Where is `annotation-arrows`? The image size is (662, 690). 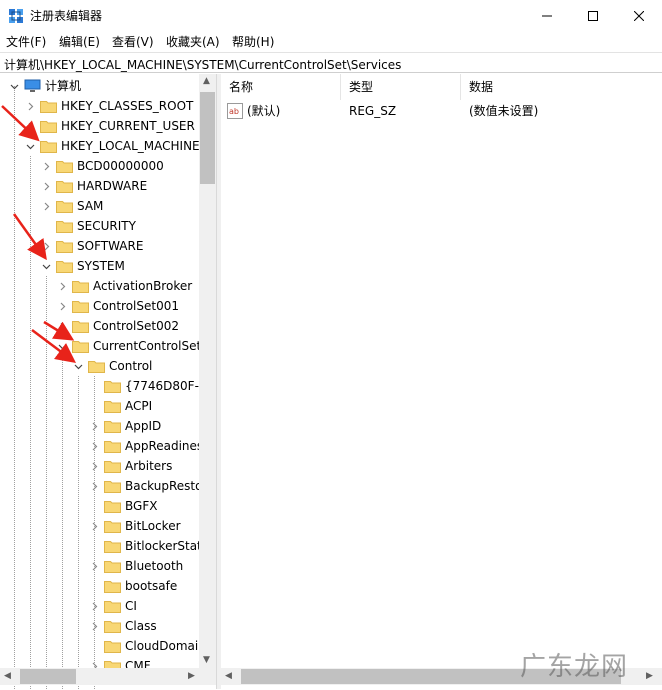 annotation-arrows is located at coordinates (38, 234).